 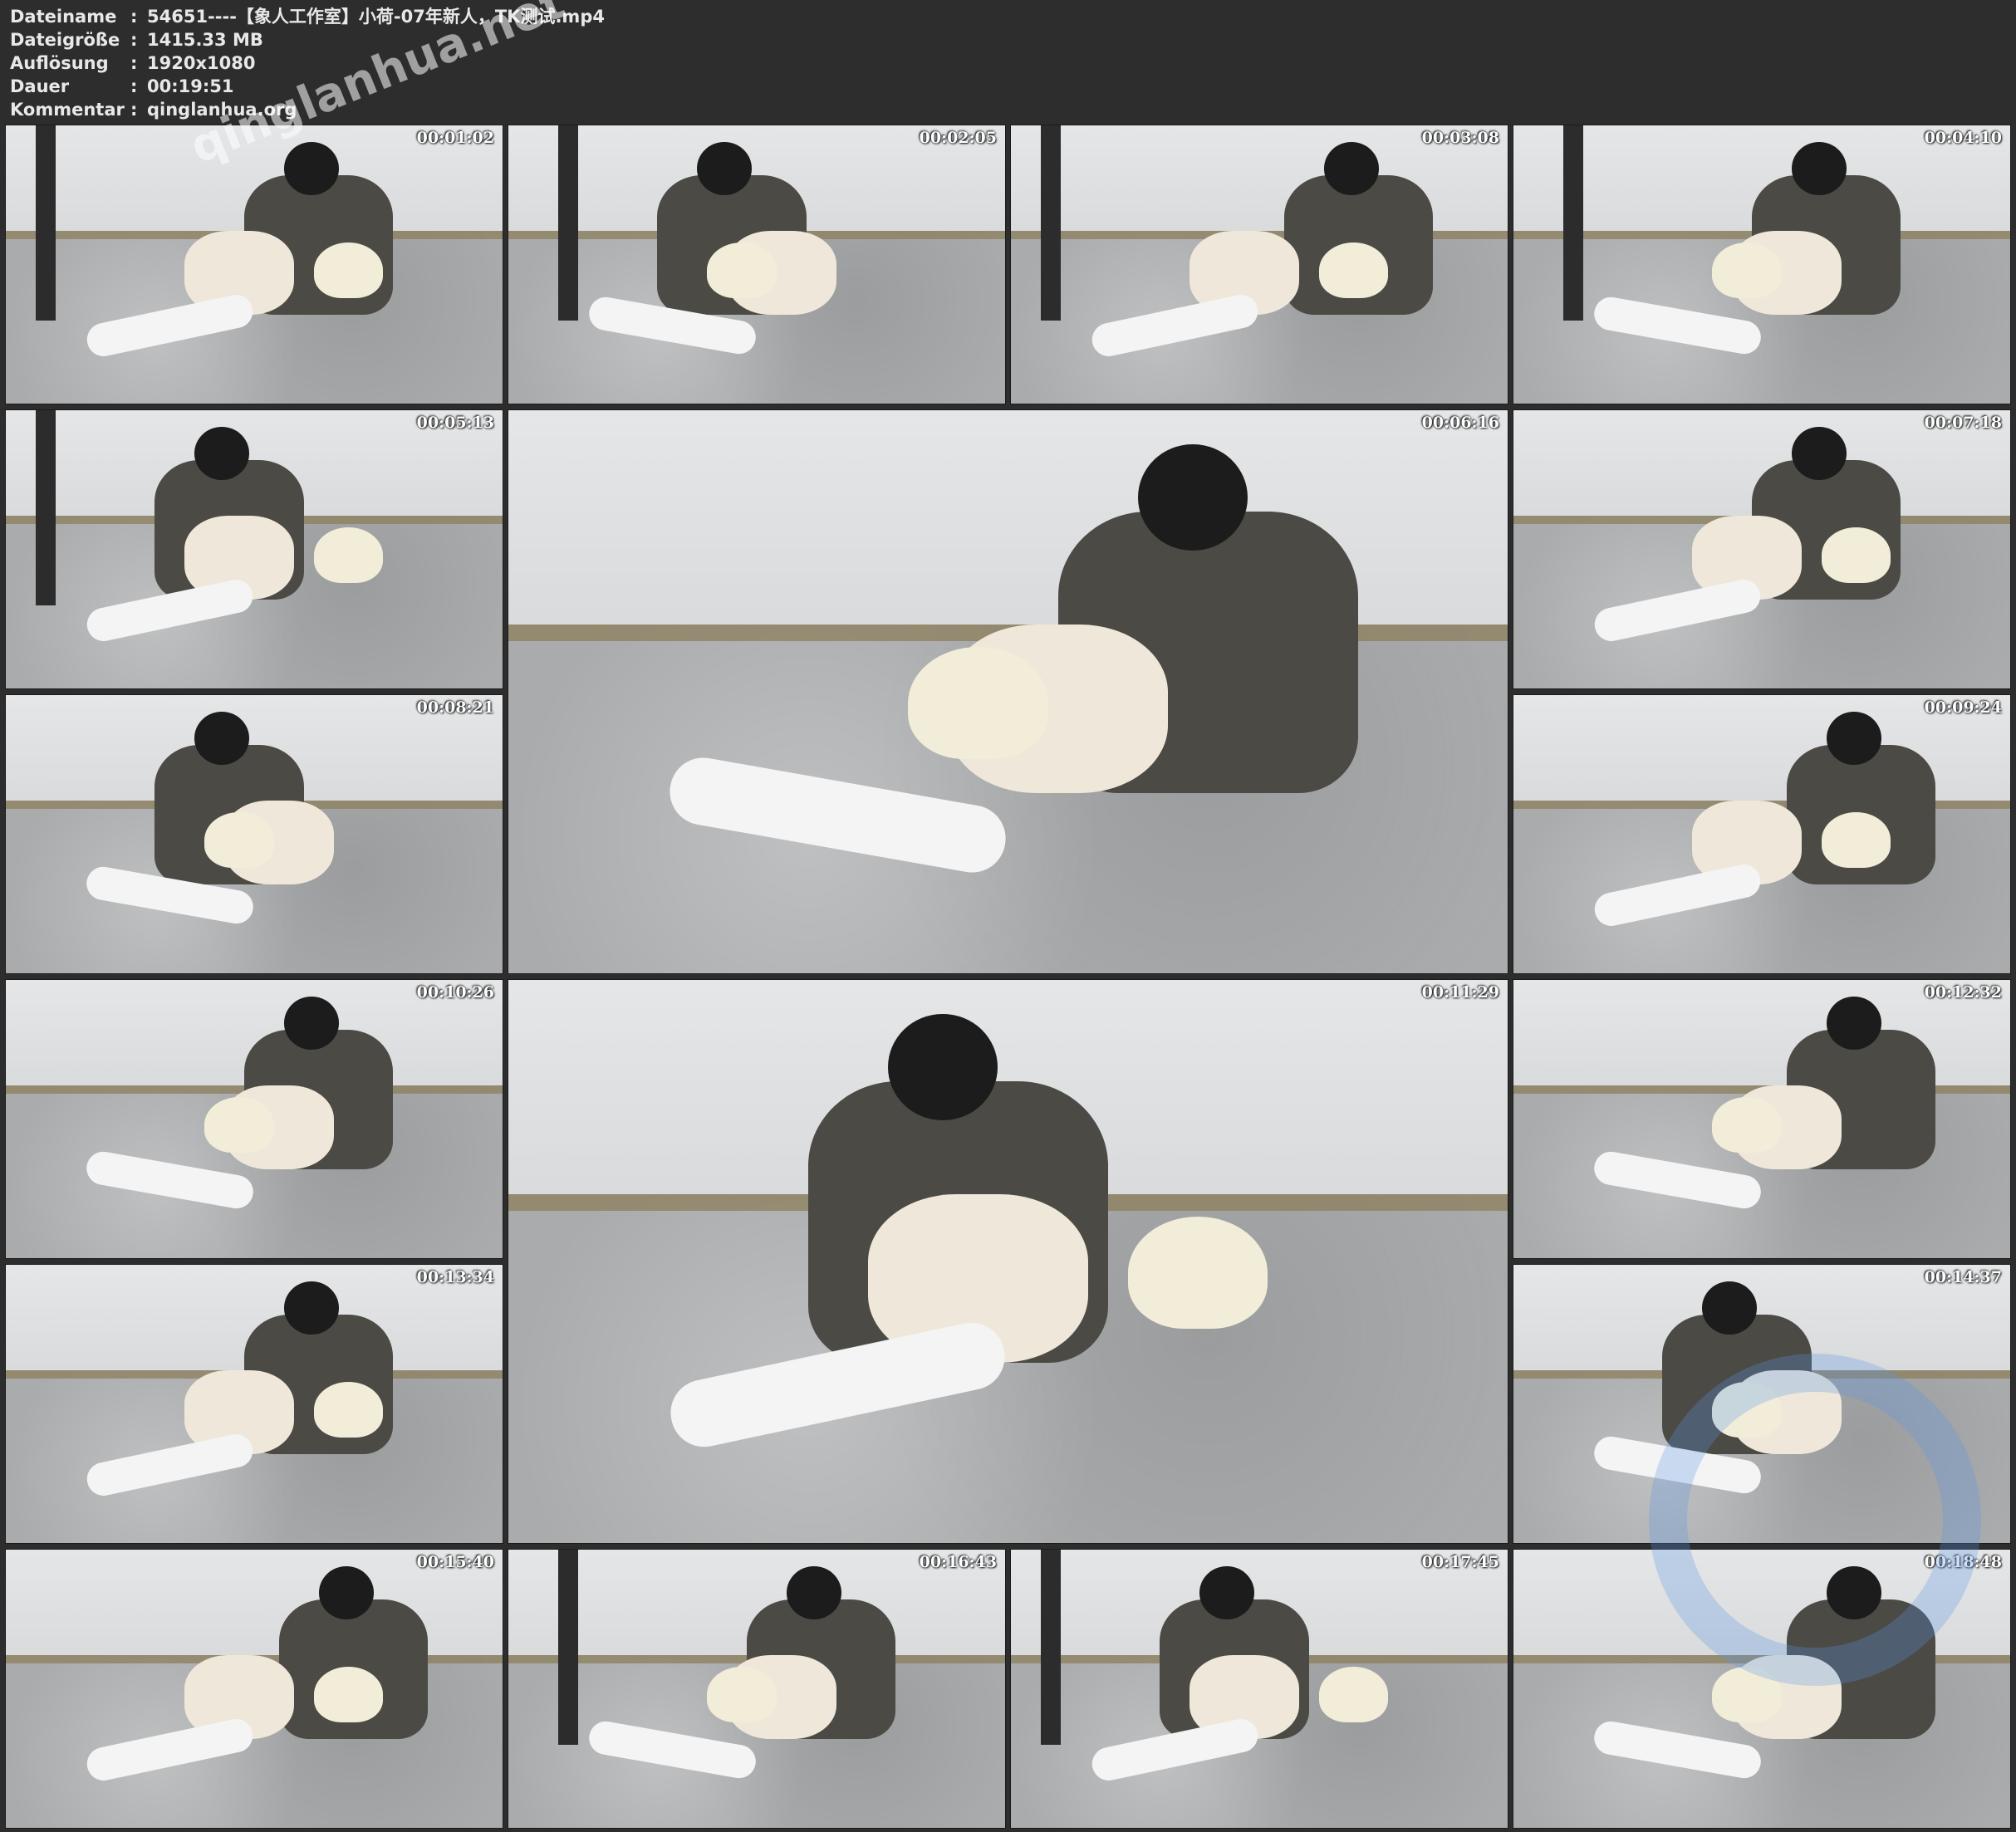 What do you see at coordinates (455, 138) in the screenshot?
I see `thumbnail-timestamp: 00:01:02` at bounding box center [455, 138].